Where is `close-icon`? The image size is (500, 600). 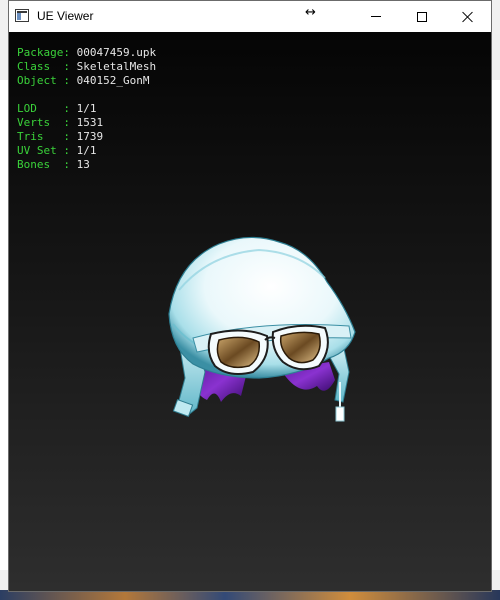
close-icon is located at coordinates (468, 17).